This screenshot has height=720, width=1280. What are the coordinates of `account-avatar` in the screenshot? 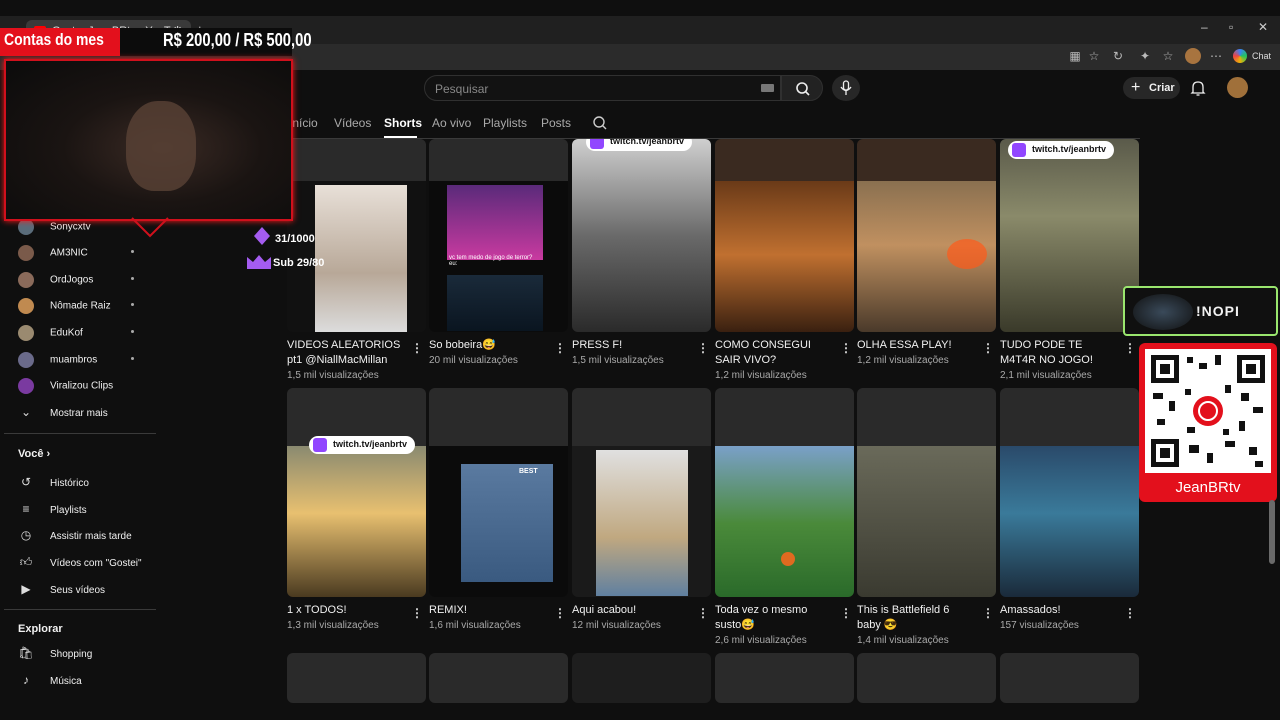 It's located at (1237, 87).